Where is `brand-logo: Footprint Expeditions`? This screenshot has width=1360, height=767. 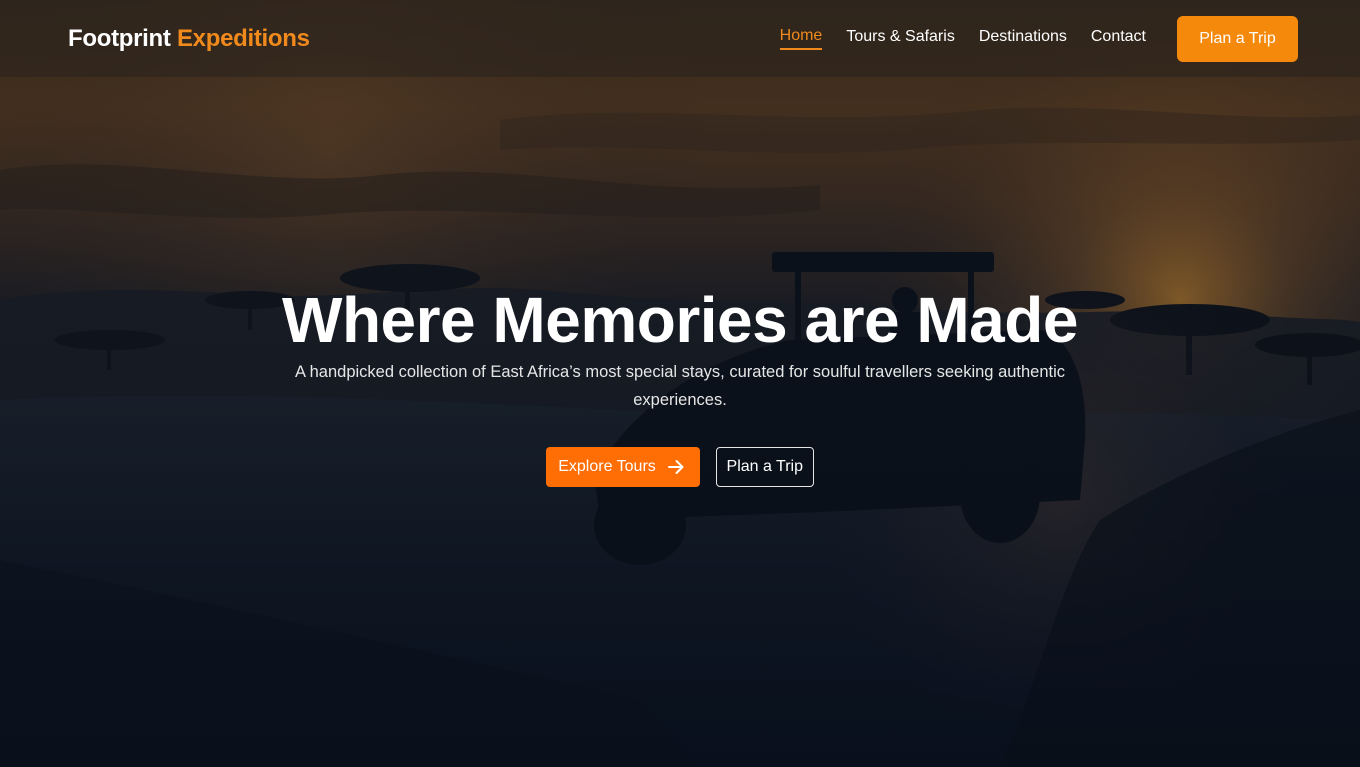 brand-logo: Footprint Expeditions is located at coordinates (189, 39).